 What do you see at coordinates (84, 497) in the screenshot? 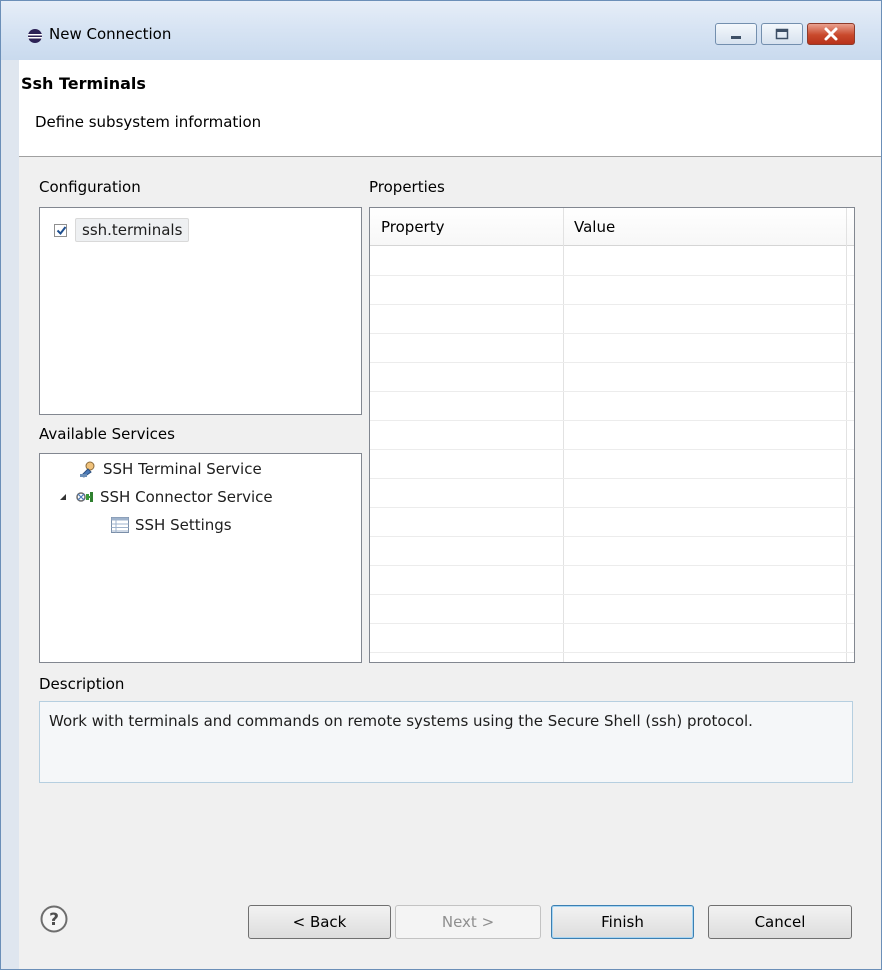
I see `connector-service-icon` at bounding box center [84, 497].